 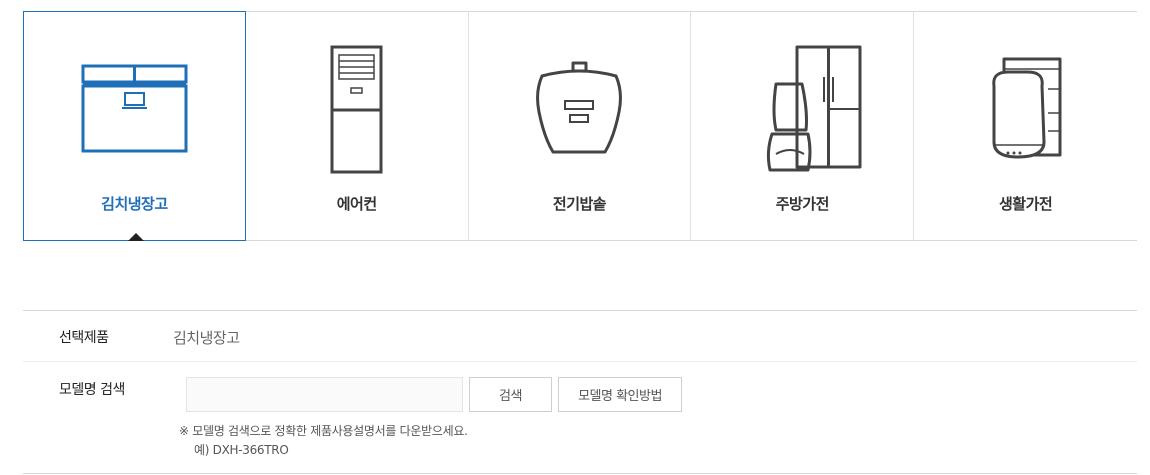 What do you see at coordinates (579, 204) in the screenshot?
I see `tab-label: 전기밥솥` at bounding box center [579, 204].